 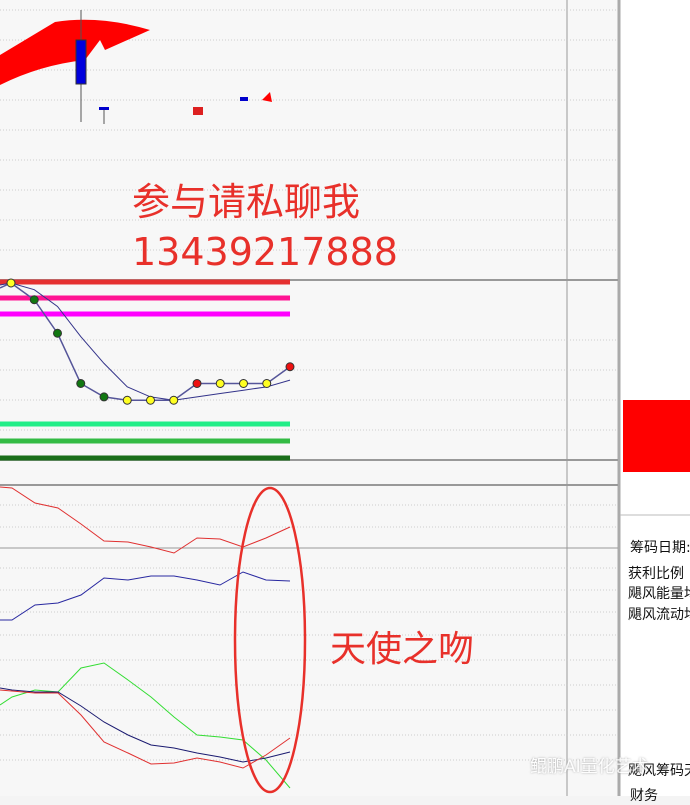 What do you see at coordinates (659, 594) in the screenshot?
I see `energy-label: 飓风能量均` at bounding box center [659, 594].